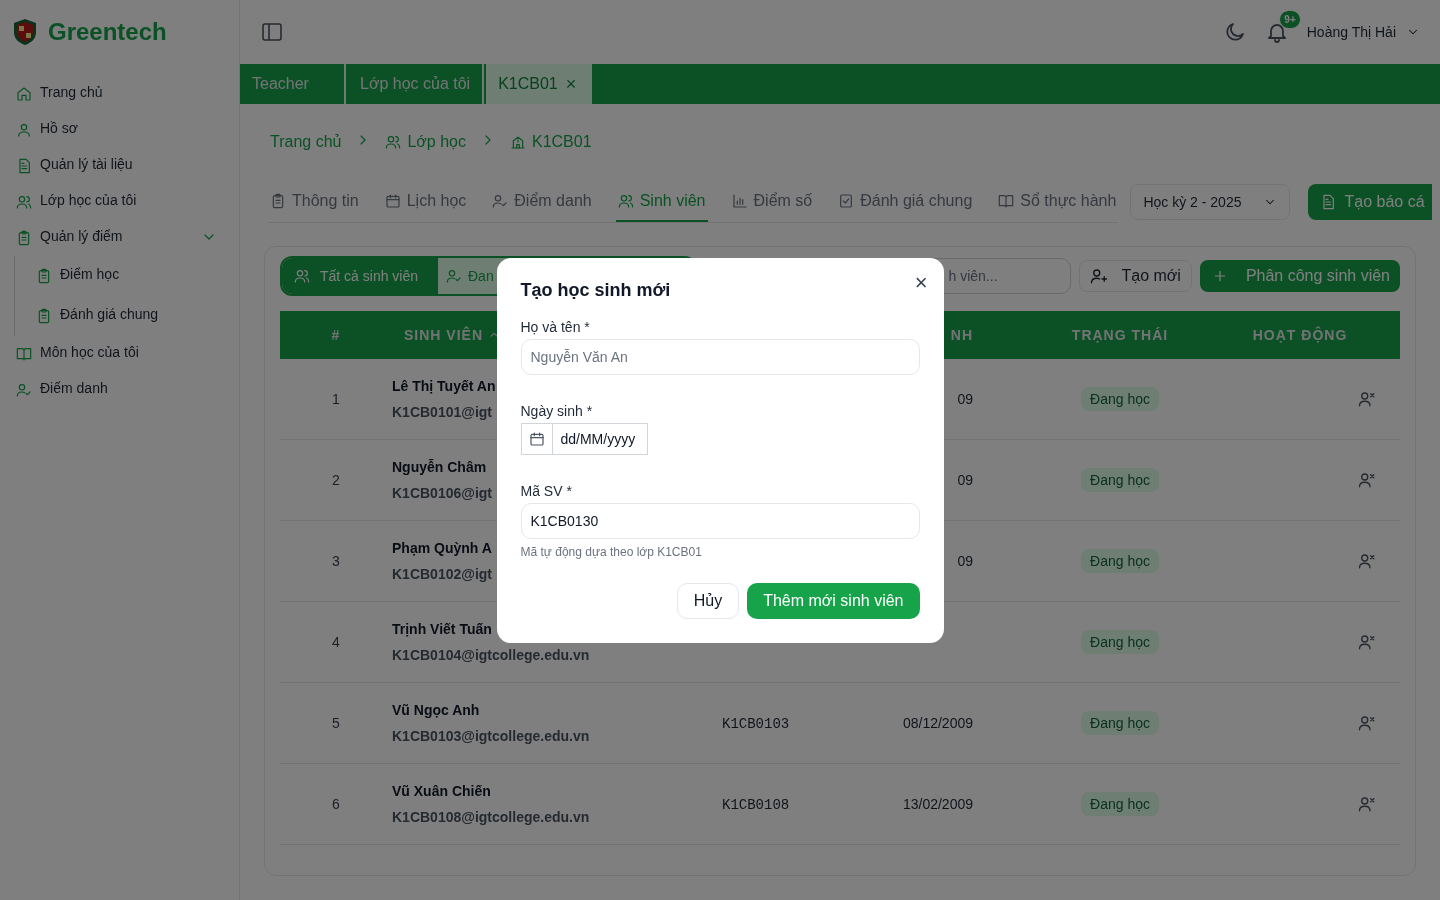  Describe the element at coordinates (442, 548) in the screenshot. I see `student-name: Phạm Quỳnh A` at that location.